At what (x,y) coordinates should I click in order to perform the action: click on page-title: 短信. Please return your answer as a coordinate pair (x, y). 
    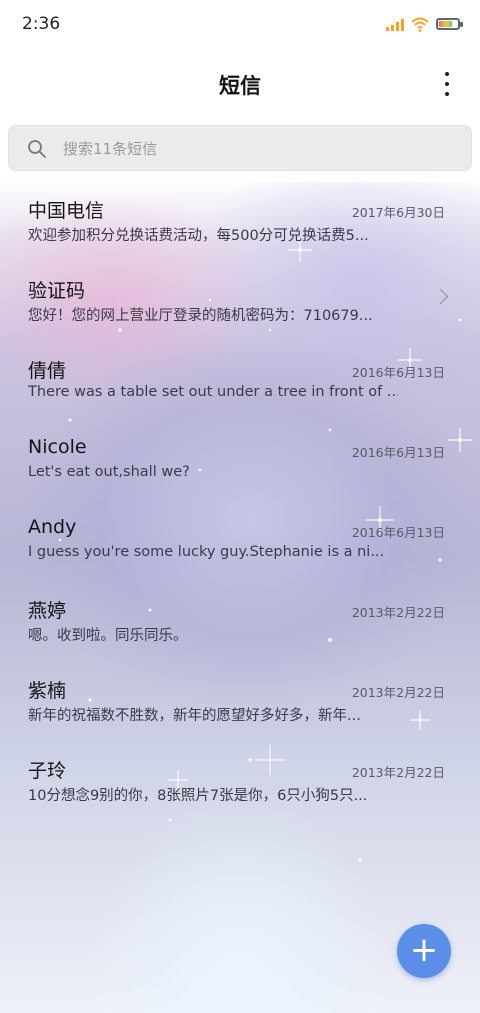
    Looking at the image, I should click on (240, 86).